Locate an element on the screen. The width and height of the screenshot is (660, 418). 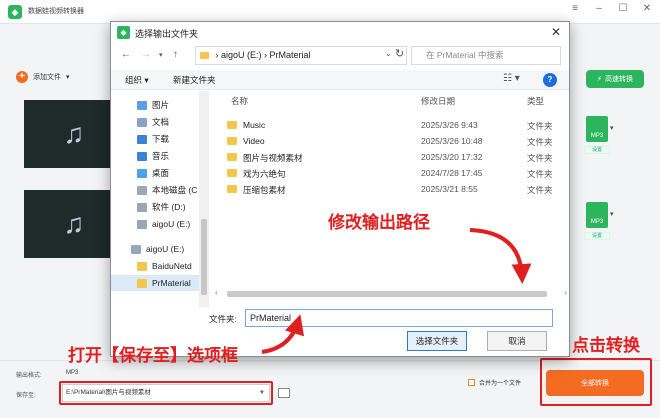
nav-item-label: aigoU (E:) is located at coordinates (171, 224).